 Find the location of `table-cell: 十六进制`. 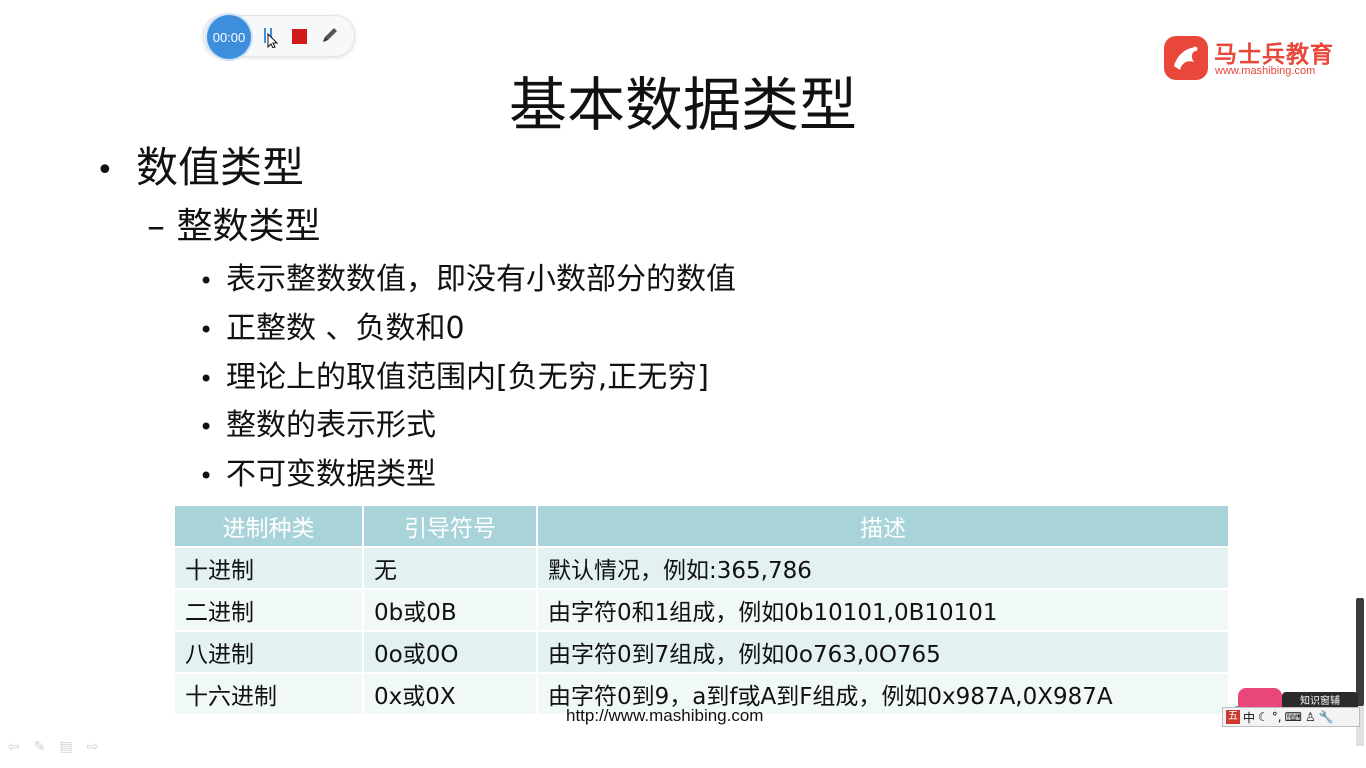

table-cell: 十六进制 is located at coordinates (269, 693).